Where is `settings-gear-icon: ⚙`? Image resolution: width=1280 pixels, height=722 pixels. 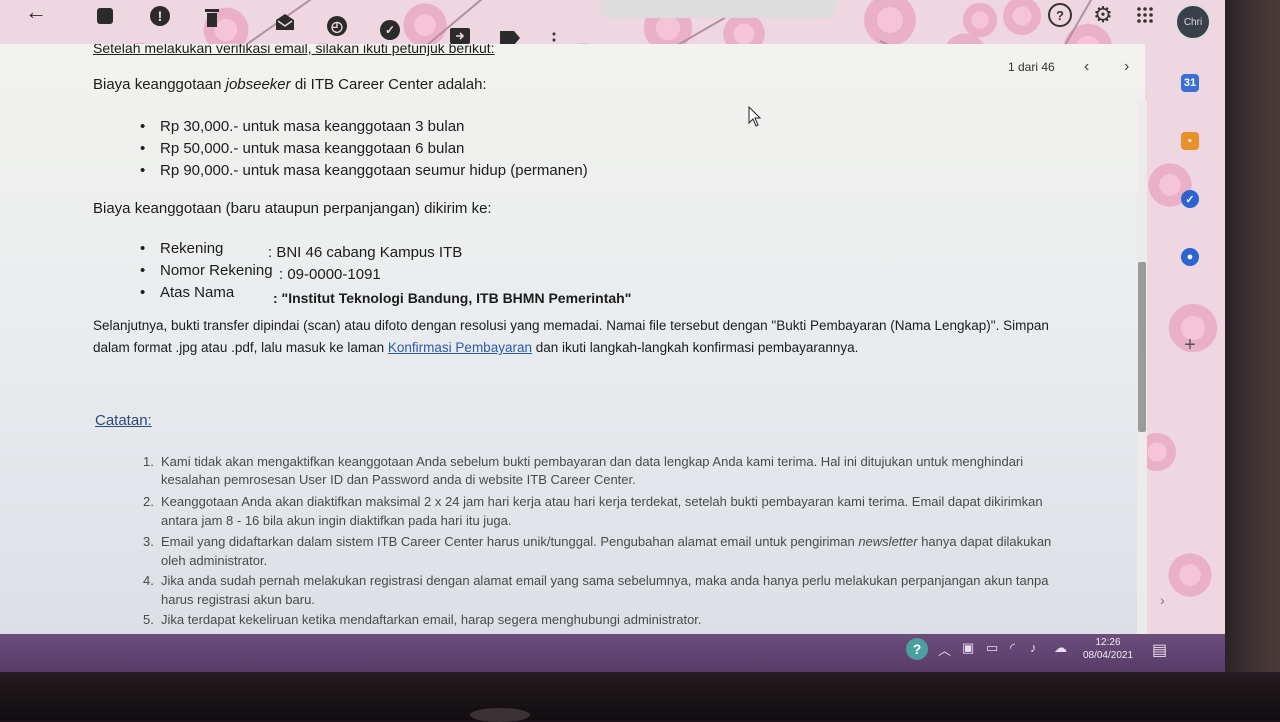
settings-gear-icon: ⚙ is located at coordinates (1103, 14).